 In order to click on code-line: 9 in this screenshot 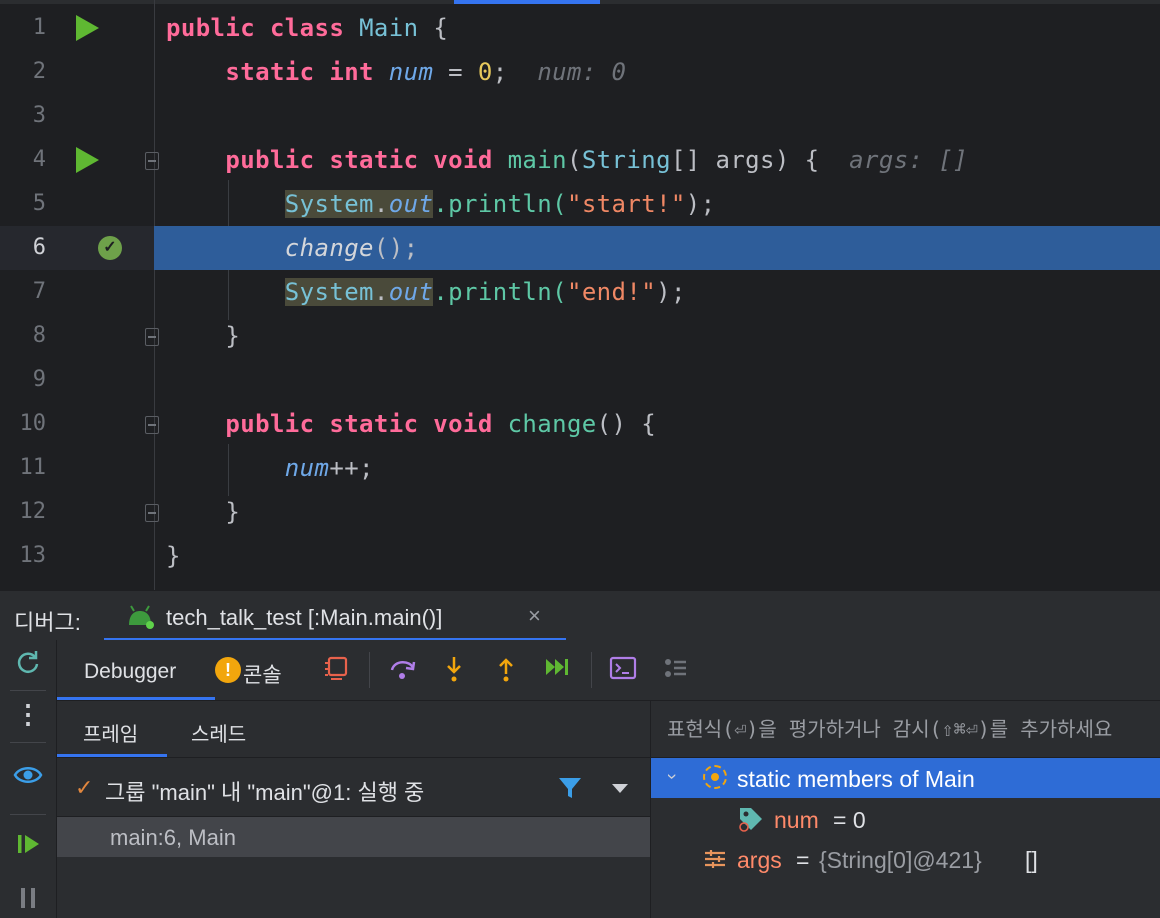, I will do `click(580, 380)`.